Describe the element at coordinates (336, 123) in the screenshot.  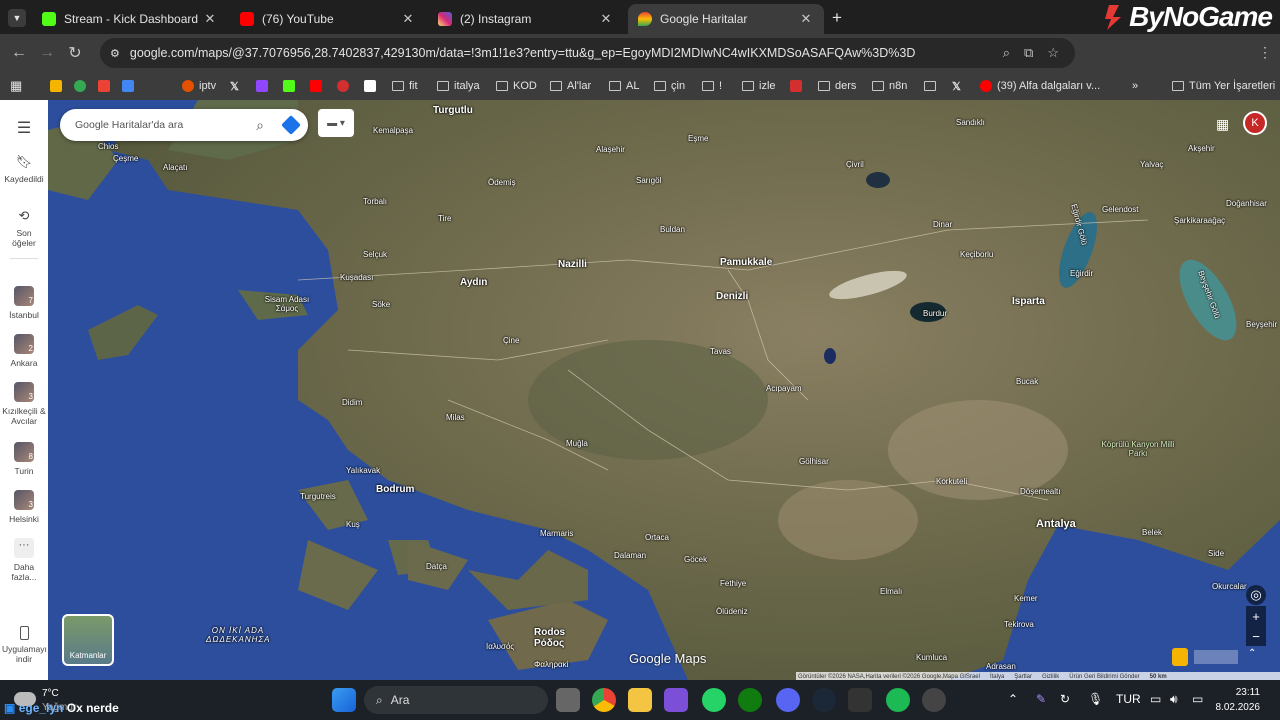
I see `transit-filter-button: ▬ ▾` at that location.